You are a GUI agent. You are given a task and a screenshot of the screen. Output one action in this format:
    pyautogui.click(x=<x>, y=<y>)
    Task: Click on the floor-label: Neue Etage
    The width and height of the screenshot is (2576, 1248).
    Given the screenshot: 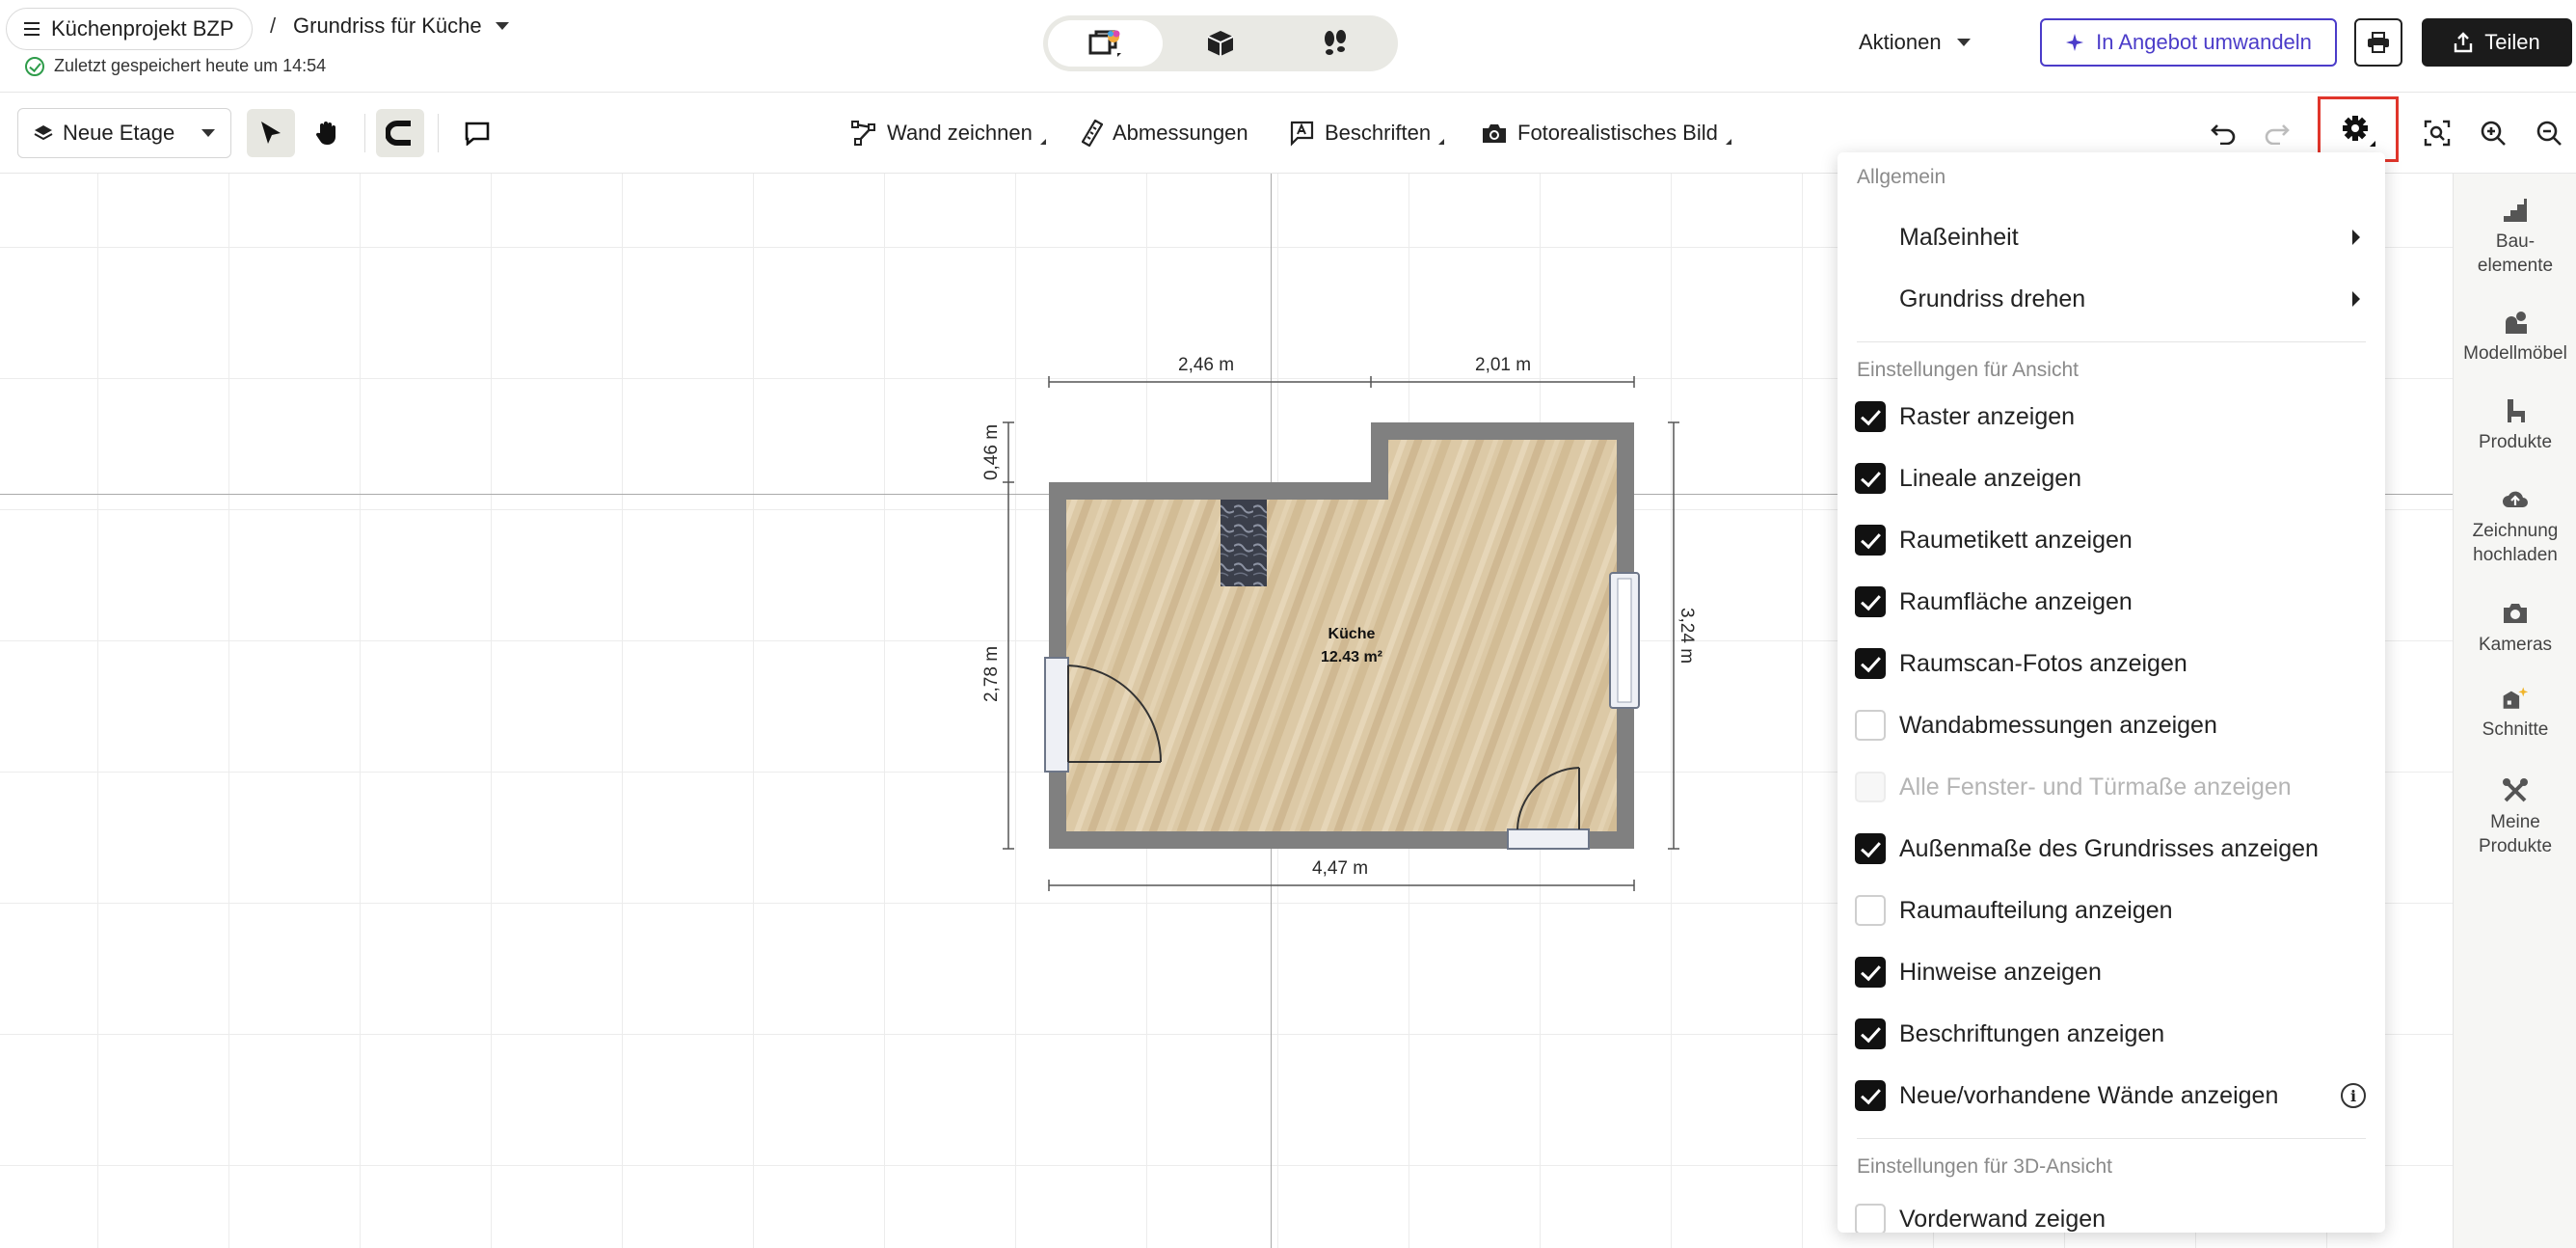 What is the action you would take?
    pyautogui.click(x=119, y=133)
    